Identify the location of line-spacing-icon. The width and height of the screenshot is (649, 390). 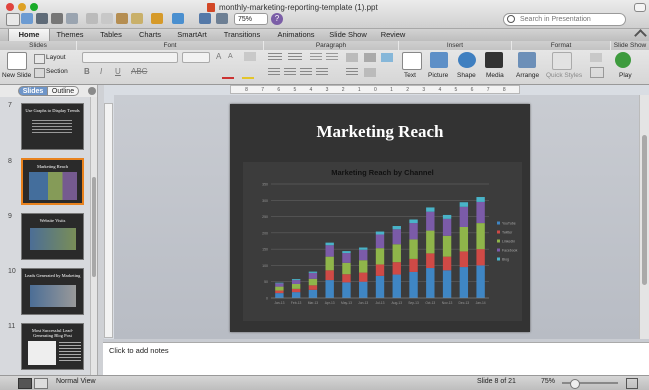
(352, 72).